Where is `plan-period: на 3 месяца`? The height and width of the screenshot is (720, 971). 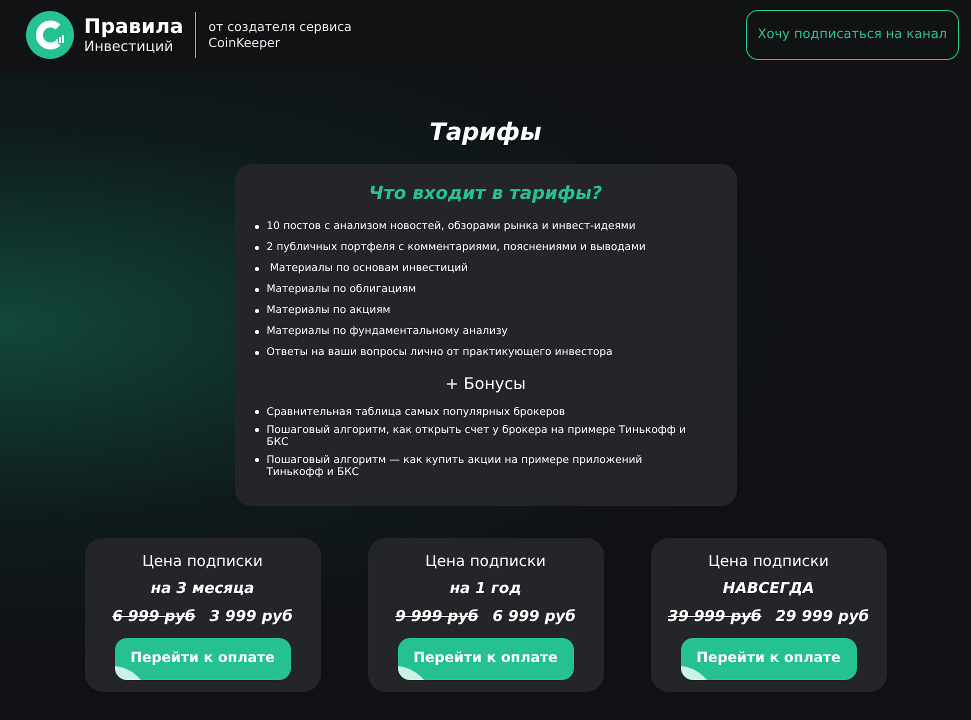
plan-period: на 3 месяца is located at coordinates (202, 588).